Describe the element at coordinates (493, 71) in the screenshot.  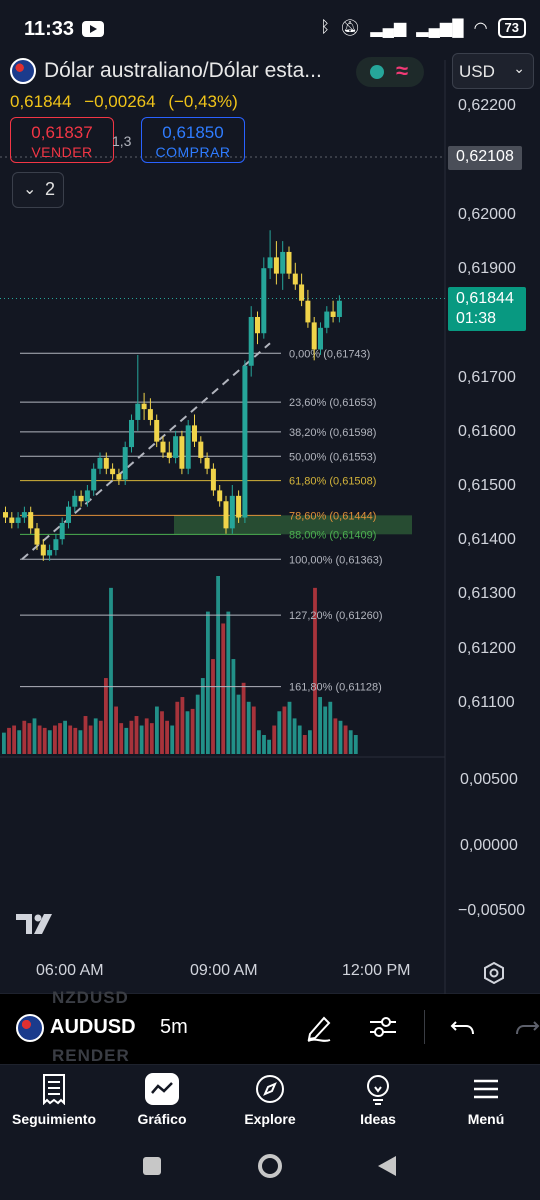
I see `currency-select: USD ⌄` at that location.